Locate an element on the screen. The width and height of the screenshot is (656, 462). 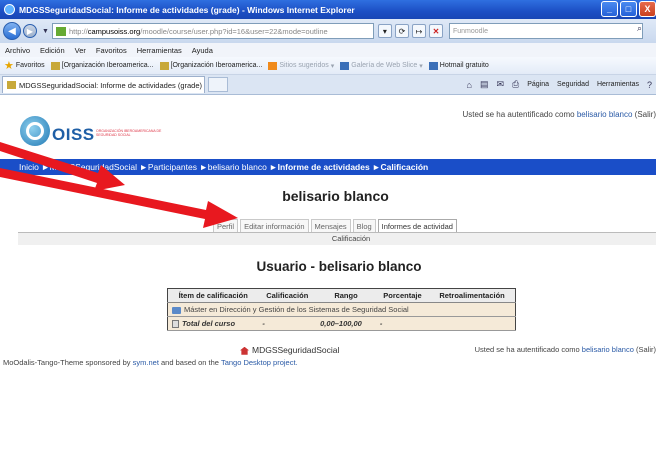
cmd-pagina: Página is located at coordinates (538, 84).